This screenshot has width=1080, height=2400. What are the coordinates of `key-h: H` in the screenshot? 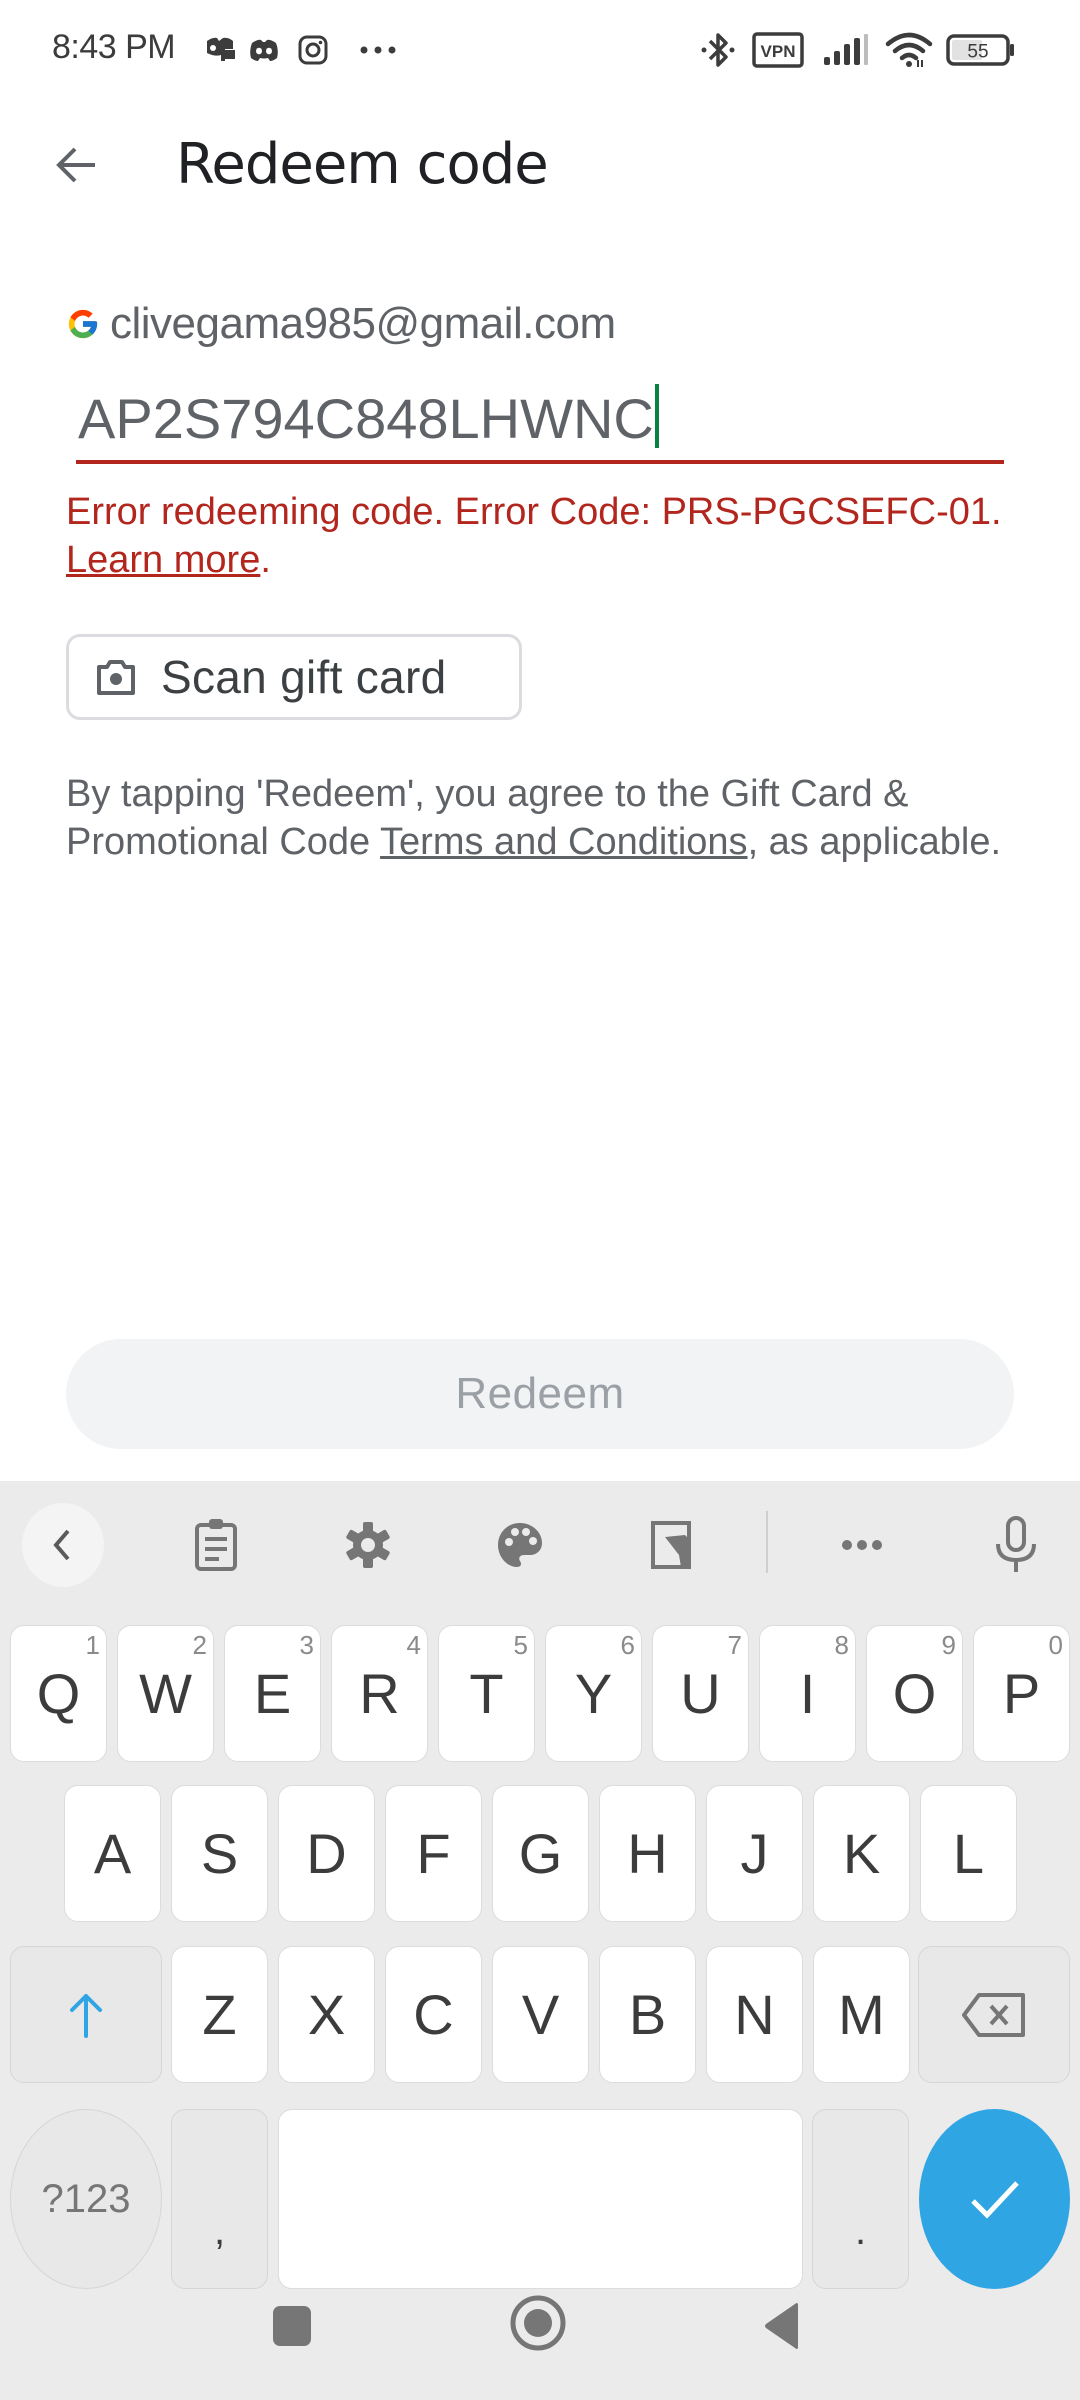 It's located at (647, 1853).